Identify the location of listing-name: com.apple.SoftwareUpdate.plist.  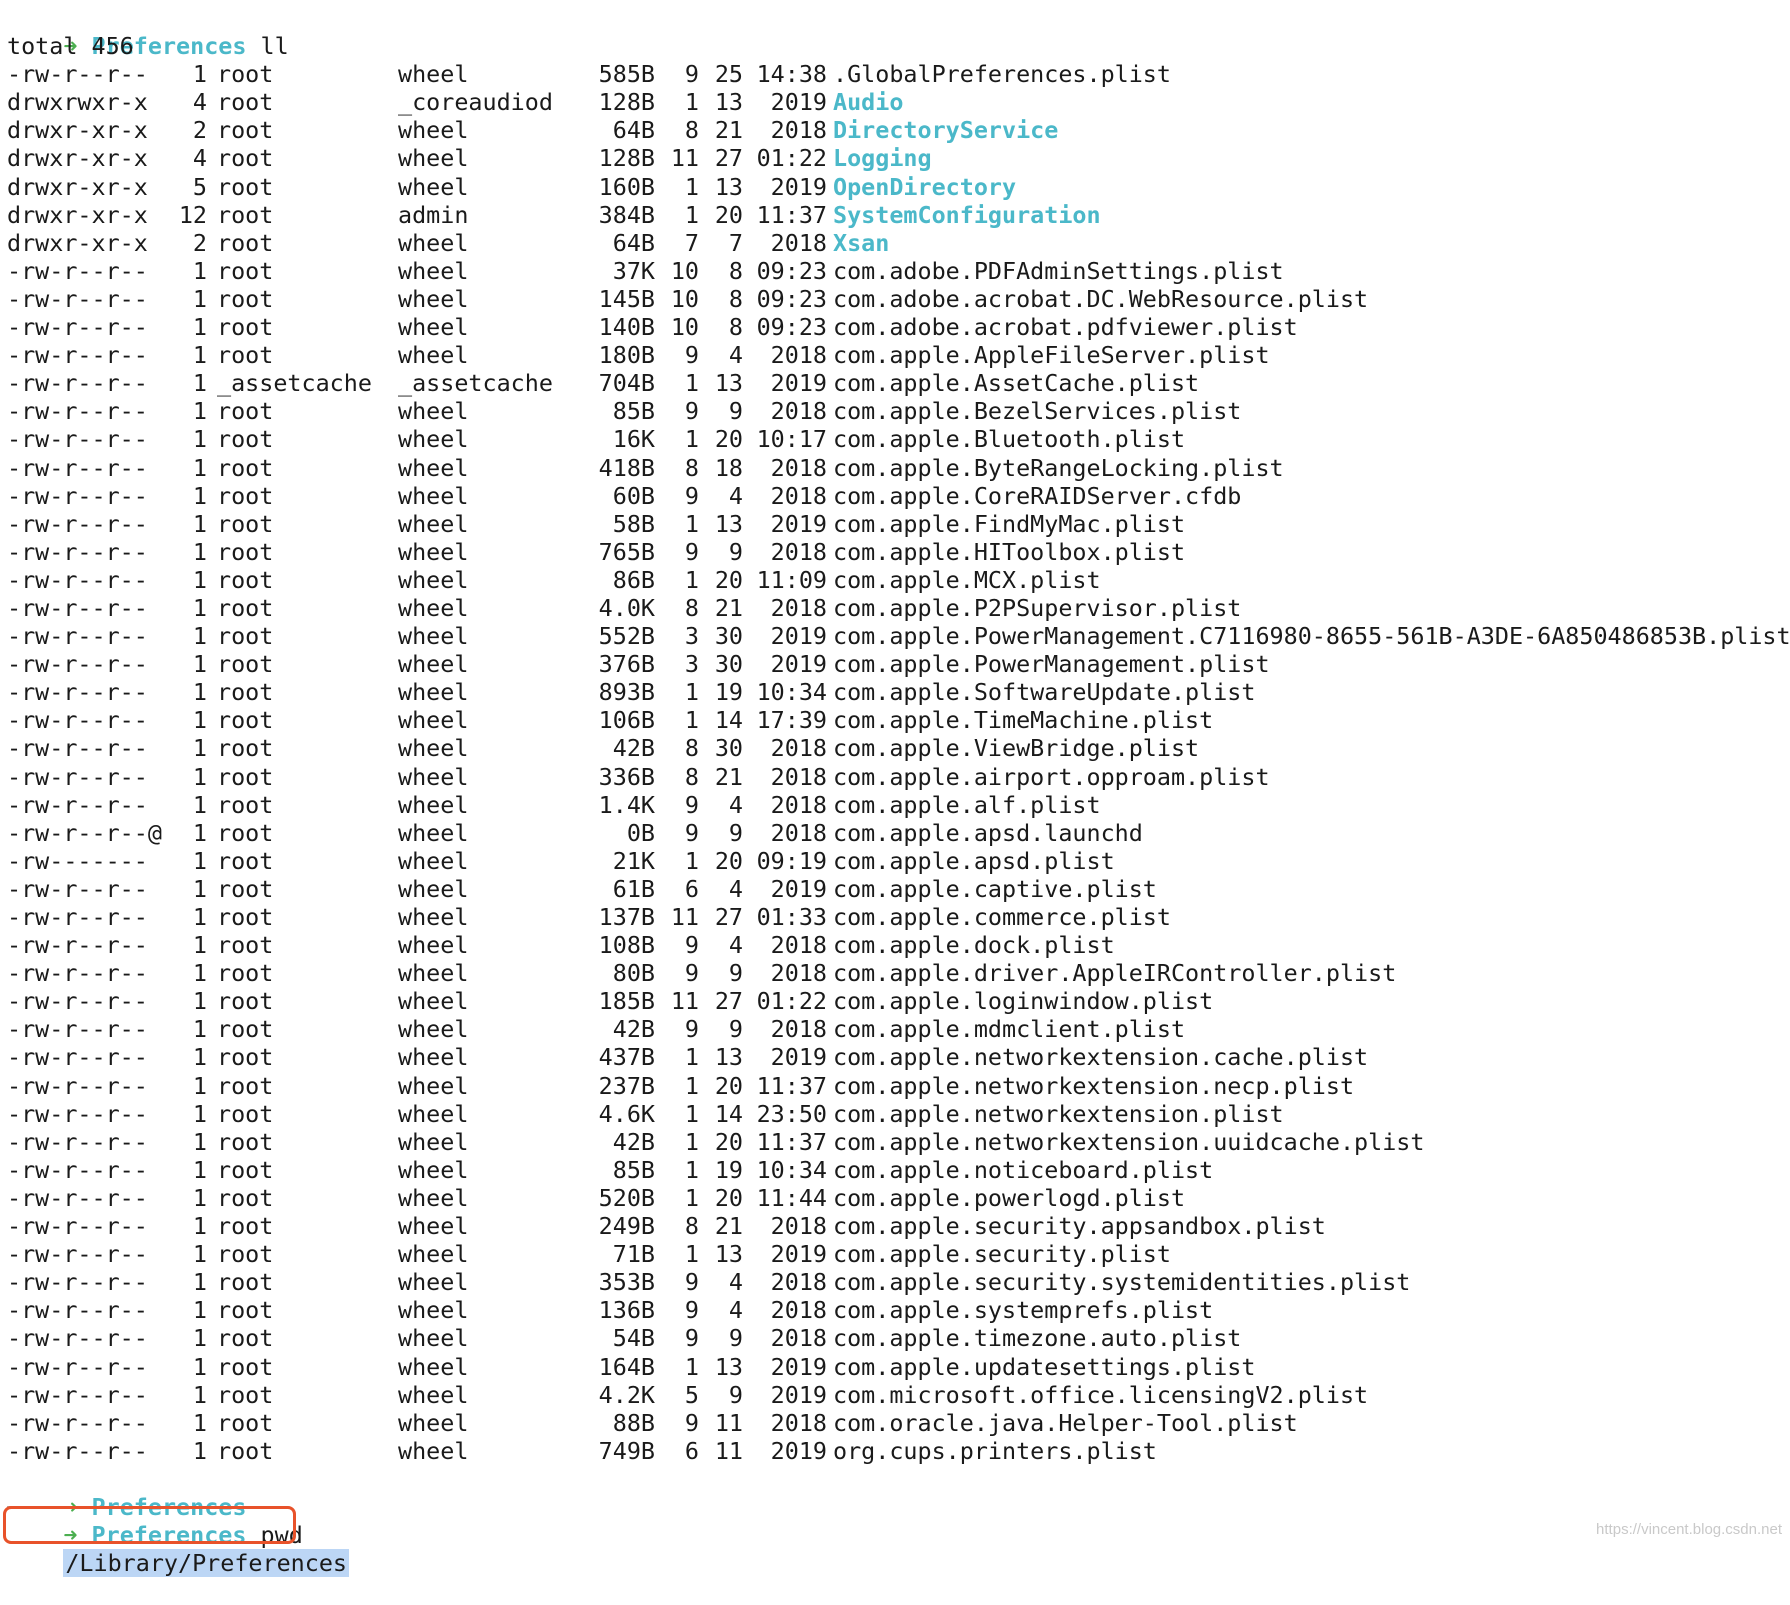
(1044, 692).